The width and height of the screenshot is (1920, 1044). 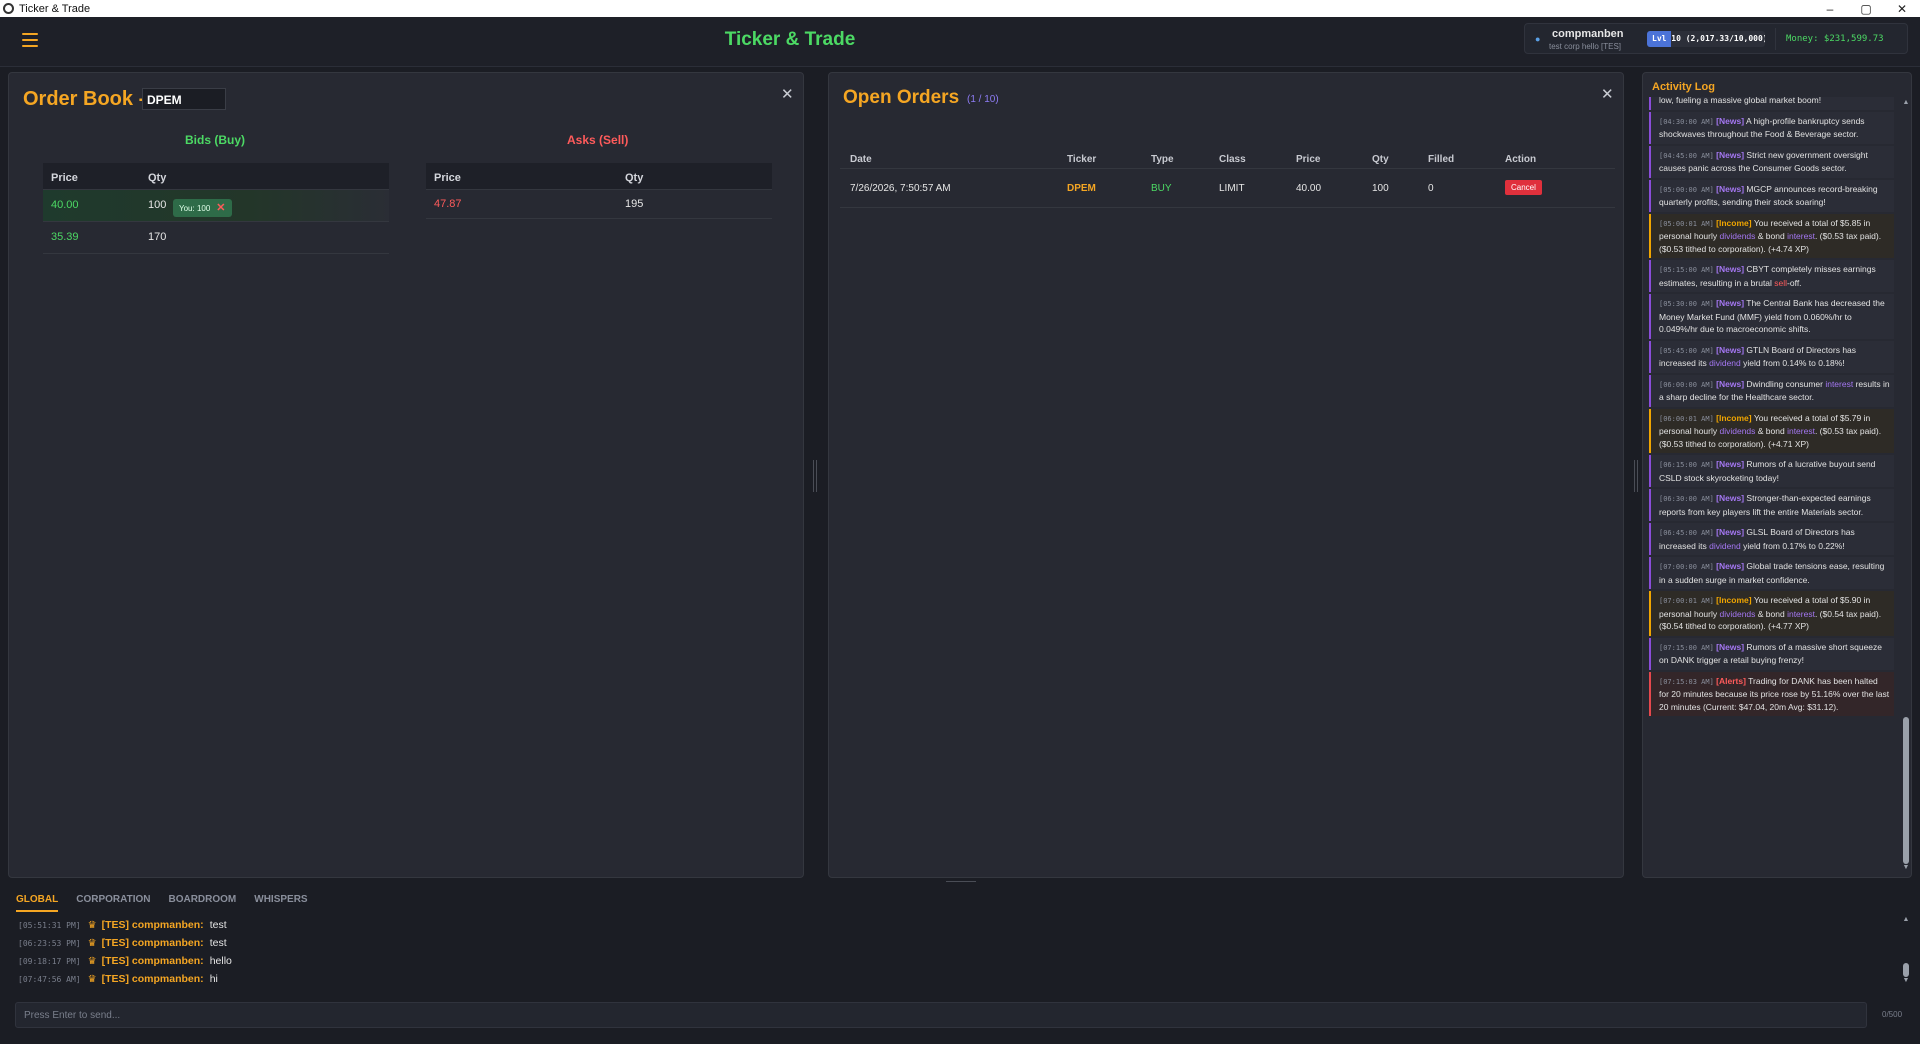 What do you see at coordinates (1686, 418) in the screenshot?
I see `log-time: [06:00:01 AM]` at bounding box center [1686, 418].